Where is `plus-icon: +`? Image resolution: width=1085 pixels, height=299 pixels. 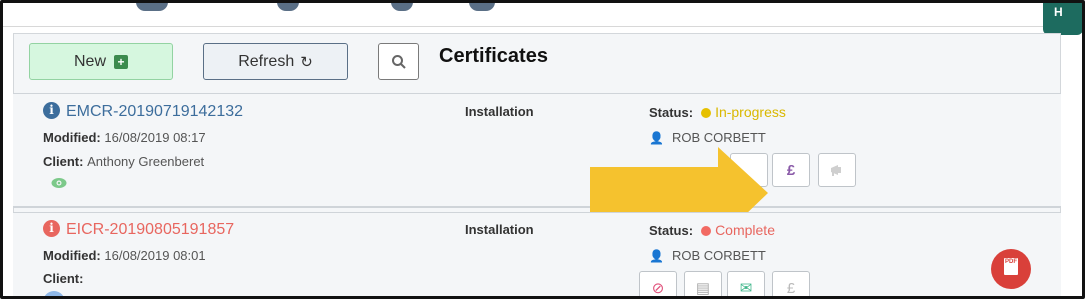
plus-icon: + is located at coordinates (121, 61).